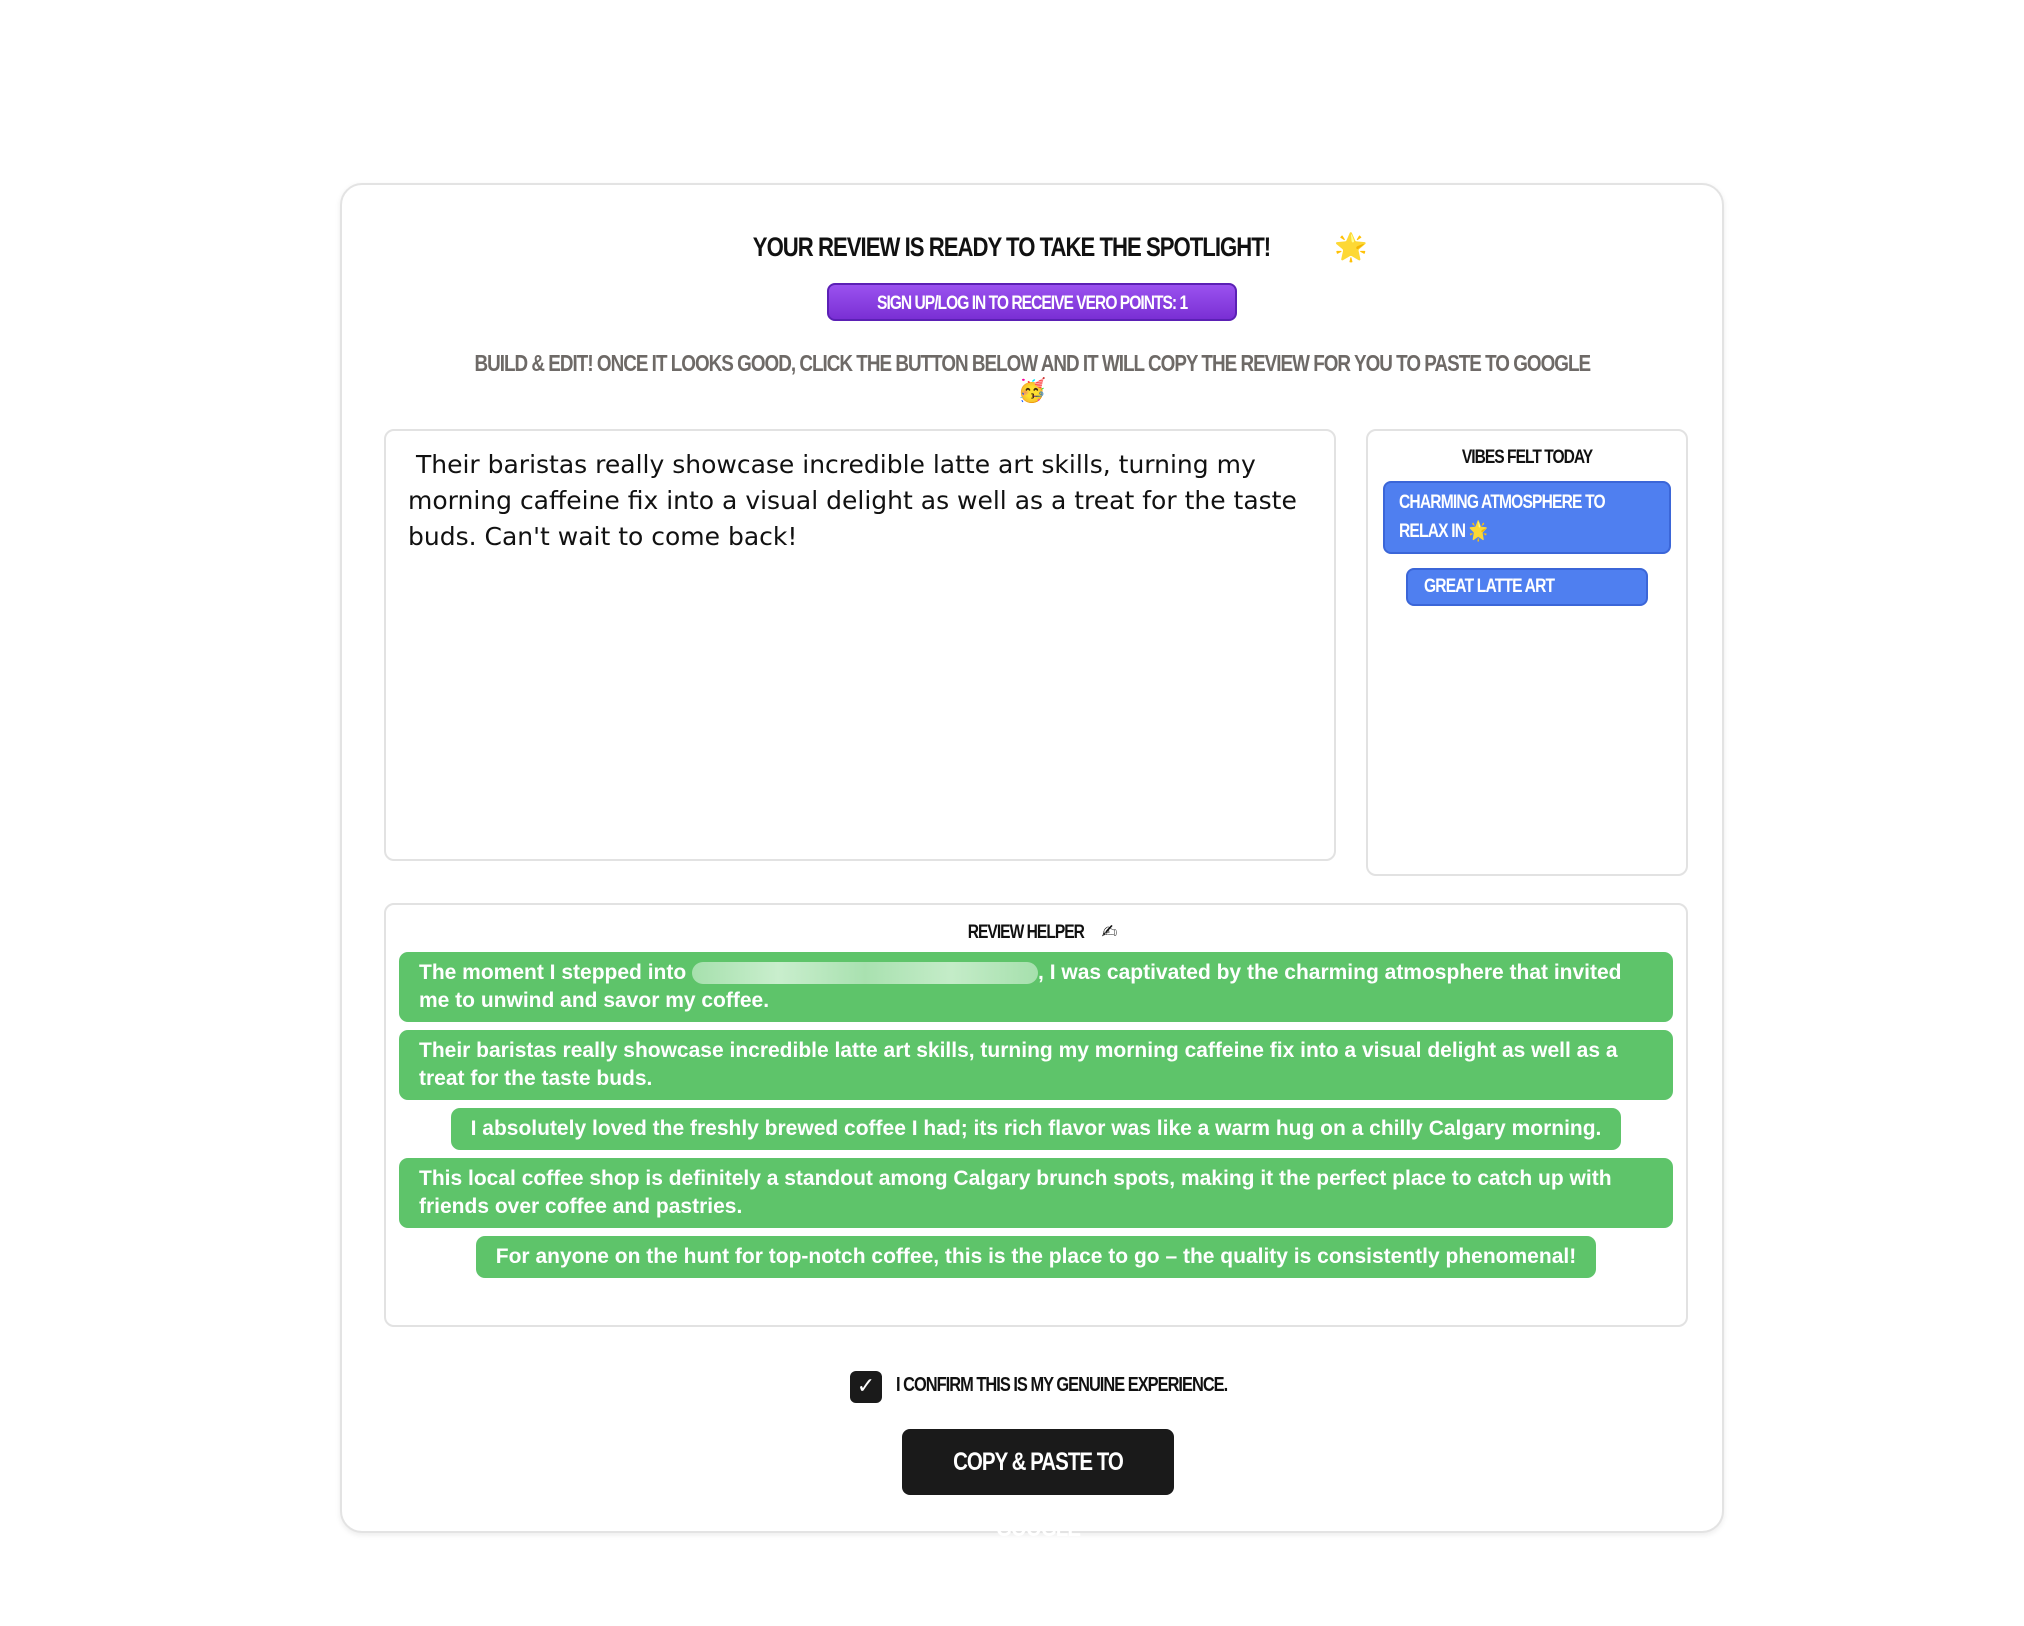 The image size is (2024, 1626). Describe the element at coordinates (1038, 1495) in the screenshot. I see `copy-button-label: Copy & Paste to Google` at that location.